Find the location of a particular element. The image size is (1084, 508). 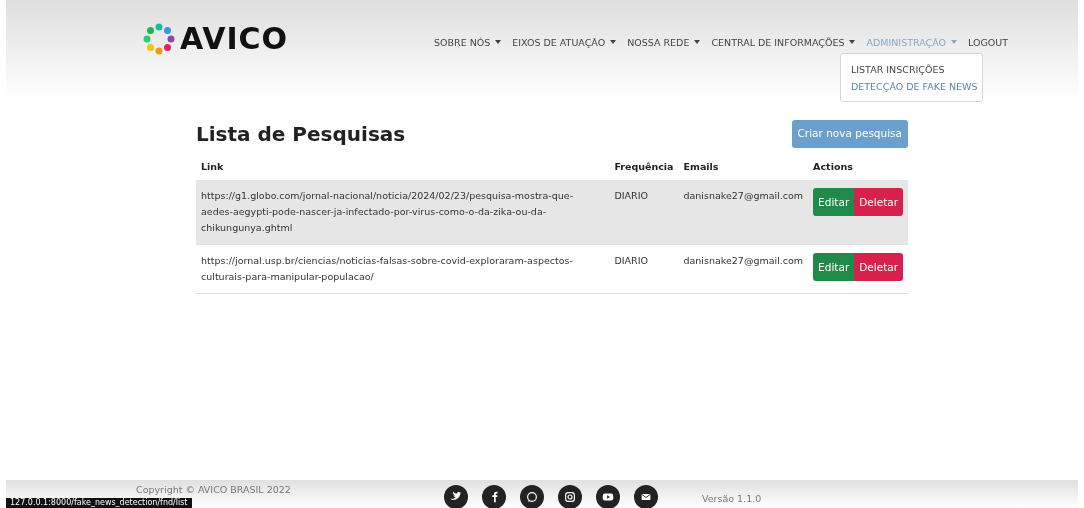

copyright-text: Copyright © AVICO BRASIL 2022 is located at coordinates (213, 490).